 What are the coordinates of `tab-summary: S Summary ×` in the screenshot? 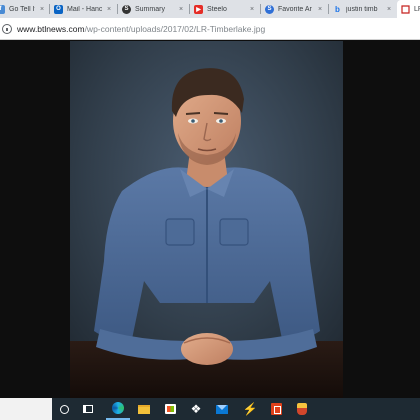 It's located at (153, 9).